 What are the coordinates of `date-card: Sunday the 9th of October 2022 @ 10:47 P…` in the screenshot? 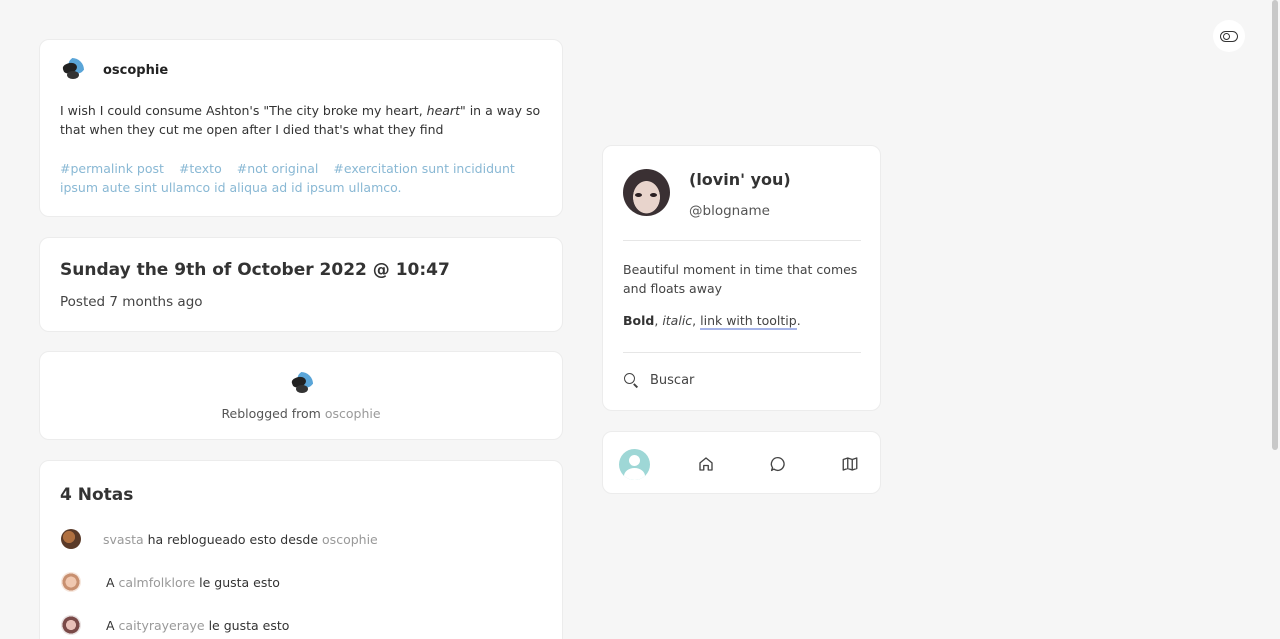 It's located at (301, 284).